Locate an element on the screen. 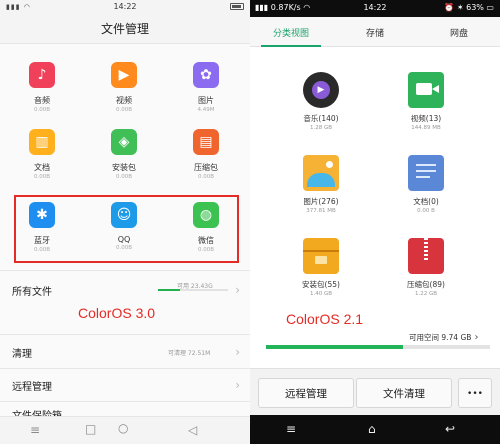 This screenshot has height=444, width=500. brand-label: ColorOS 3.0 is located at coordinates (117, 313).